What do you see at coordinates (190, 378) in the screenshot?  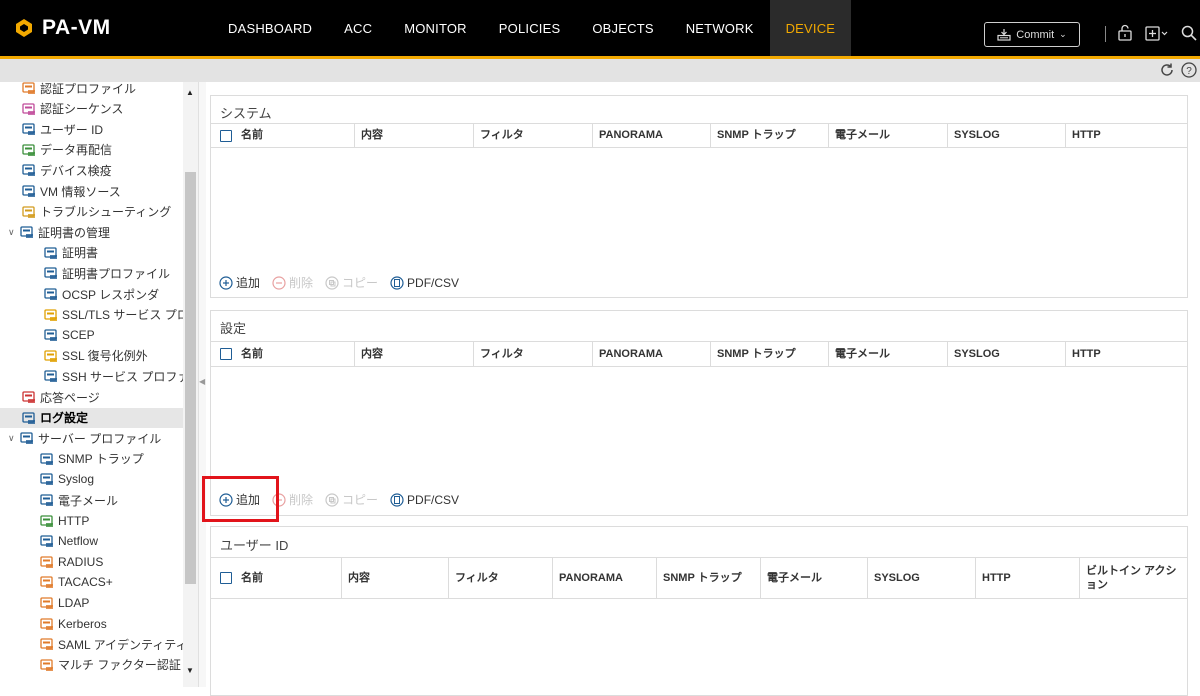 I see `sidebar-scroll-thumb` at bounding box center [190, 378].